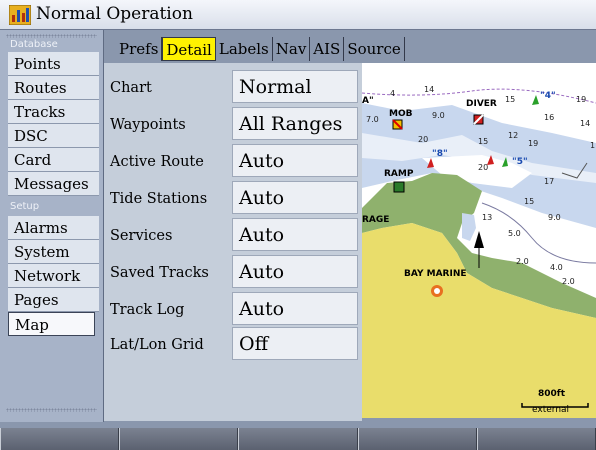  I want to click on bar-chart-icon, so click(20, 15).